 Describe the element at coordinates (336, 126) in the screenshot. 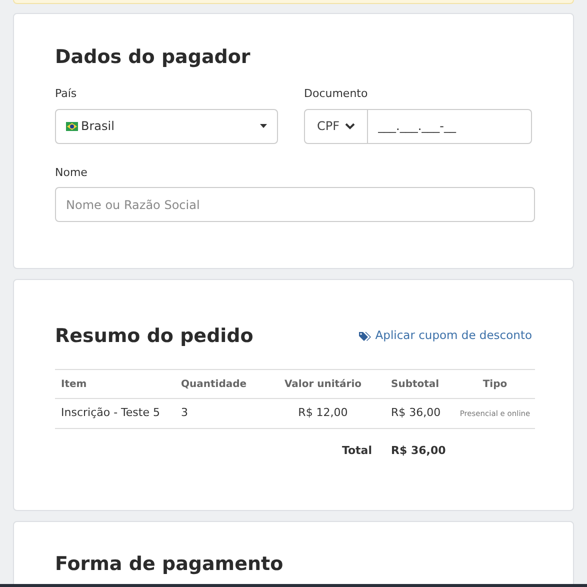

I see `document-type-select: CPF` at that location.